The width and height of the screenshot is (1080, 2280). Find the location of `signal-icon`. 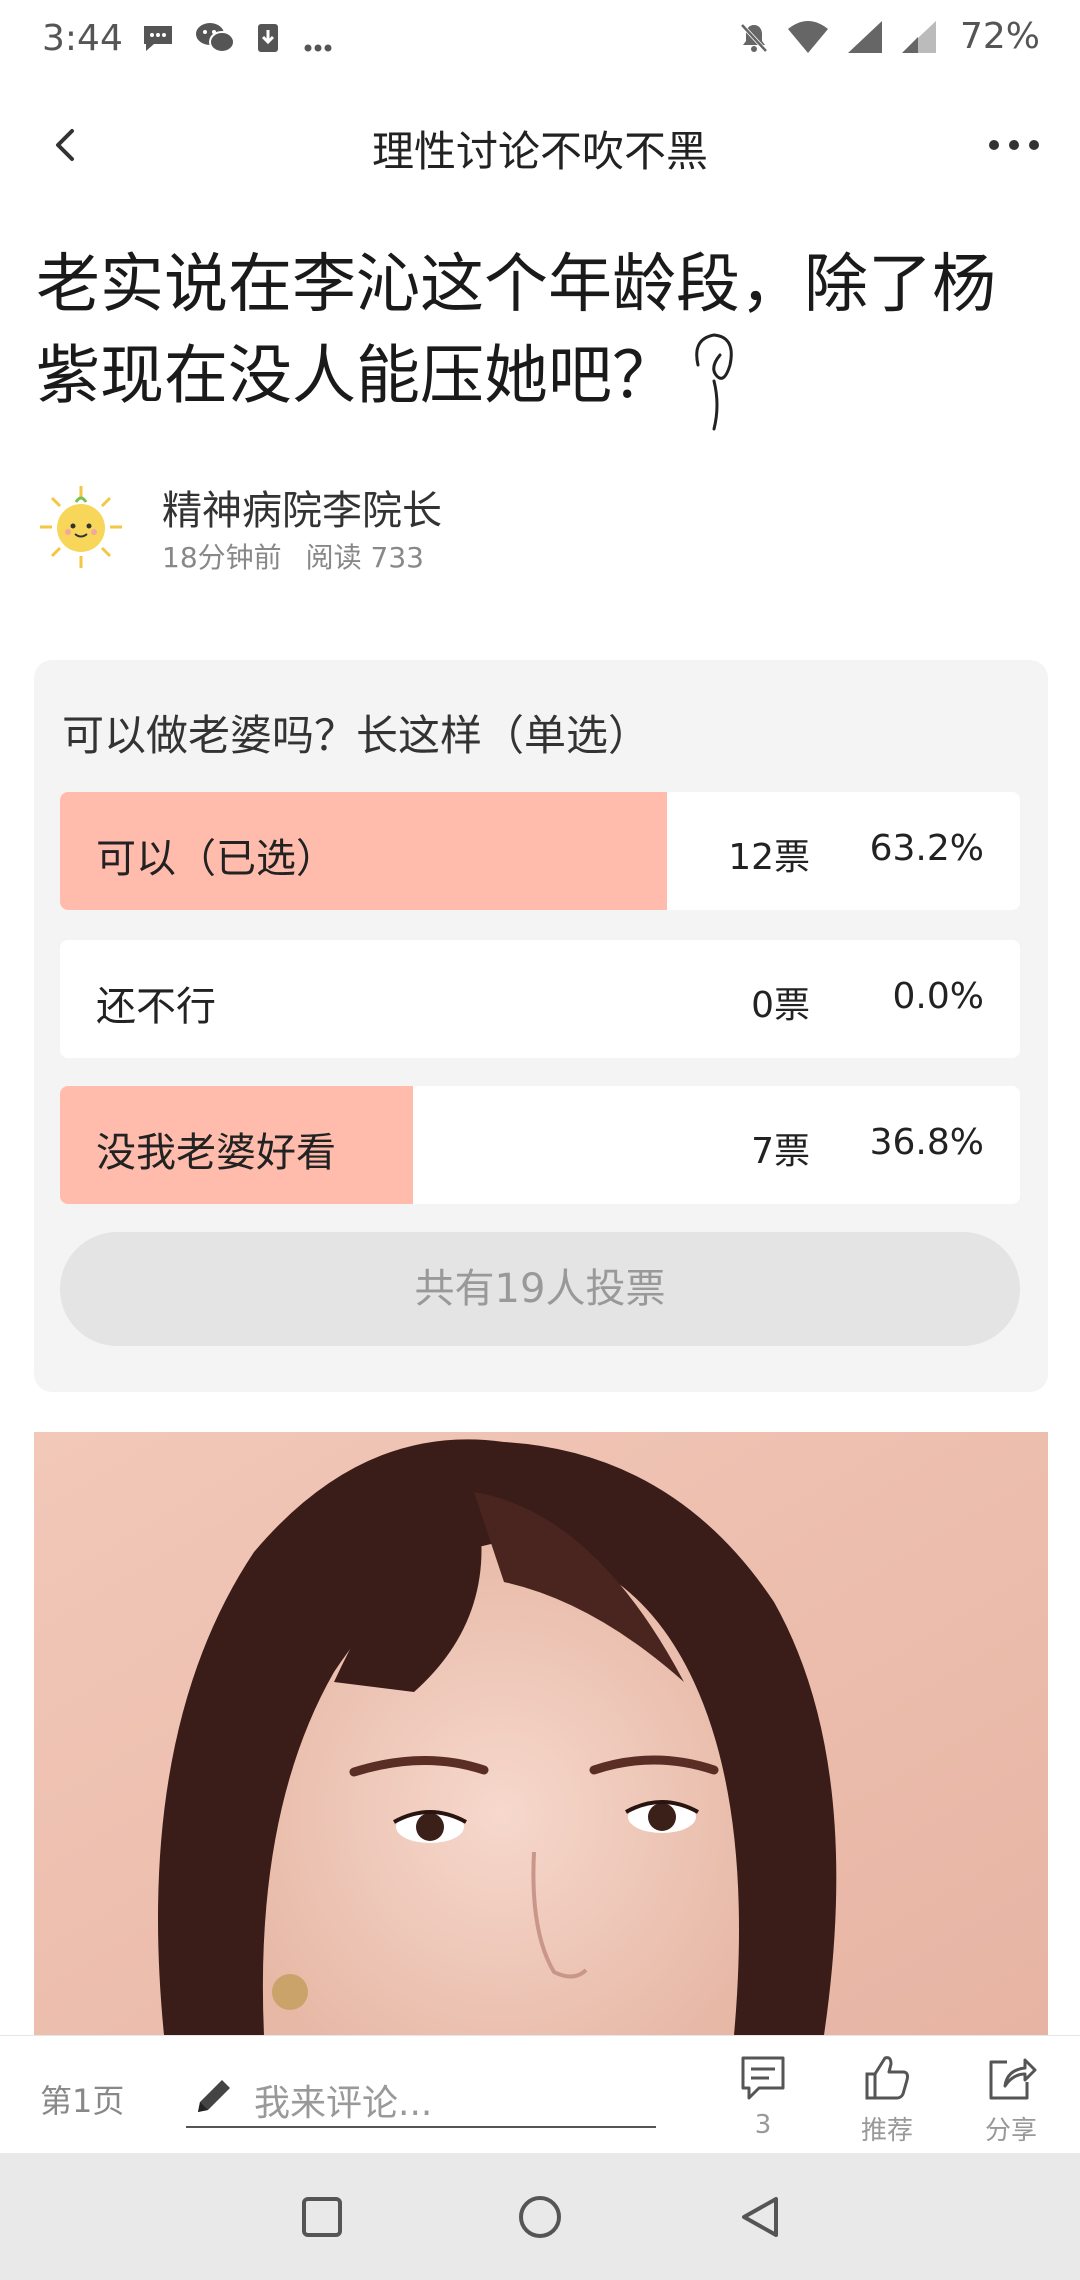

signal-icon is located at coordinates (864, 36).